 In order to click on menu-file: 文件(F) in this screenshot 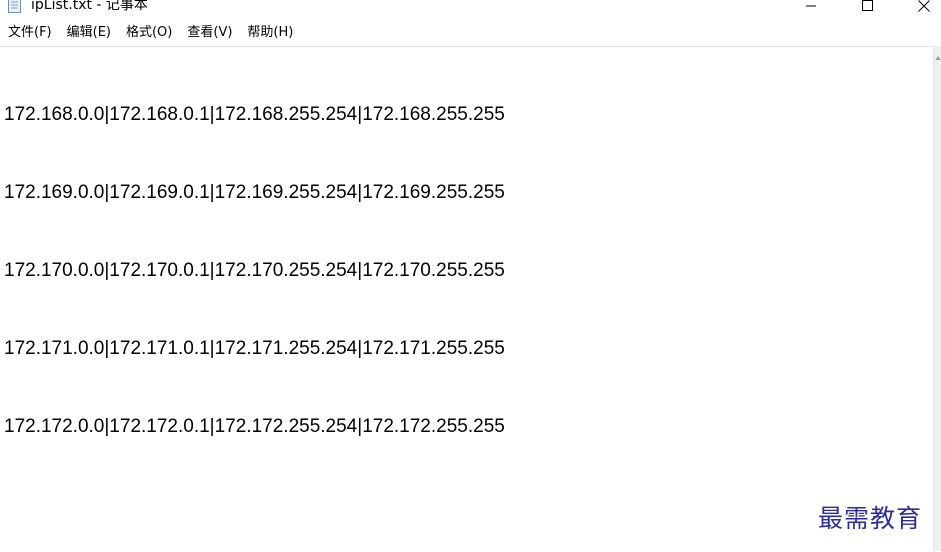, I will do `click(30, 33)`.